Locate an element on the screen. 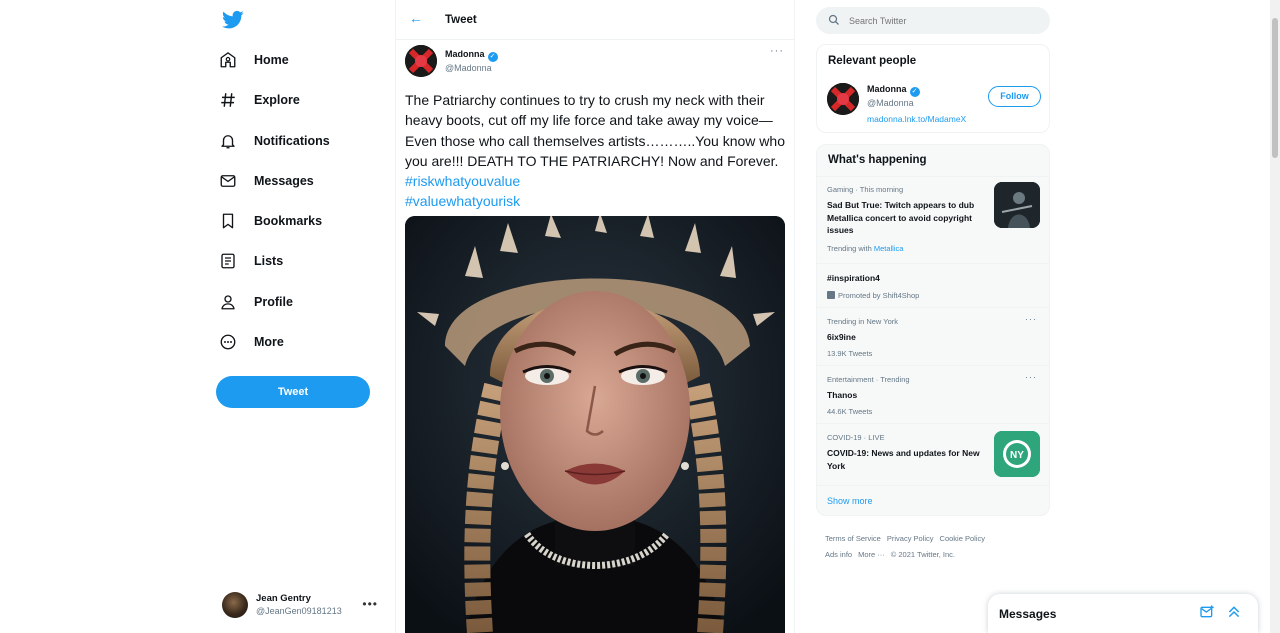  more-dots-icon: ••• is located at coordinates (370, 604).